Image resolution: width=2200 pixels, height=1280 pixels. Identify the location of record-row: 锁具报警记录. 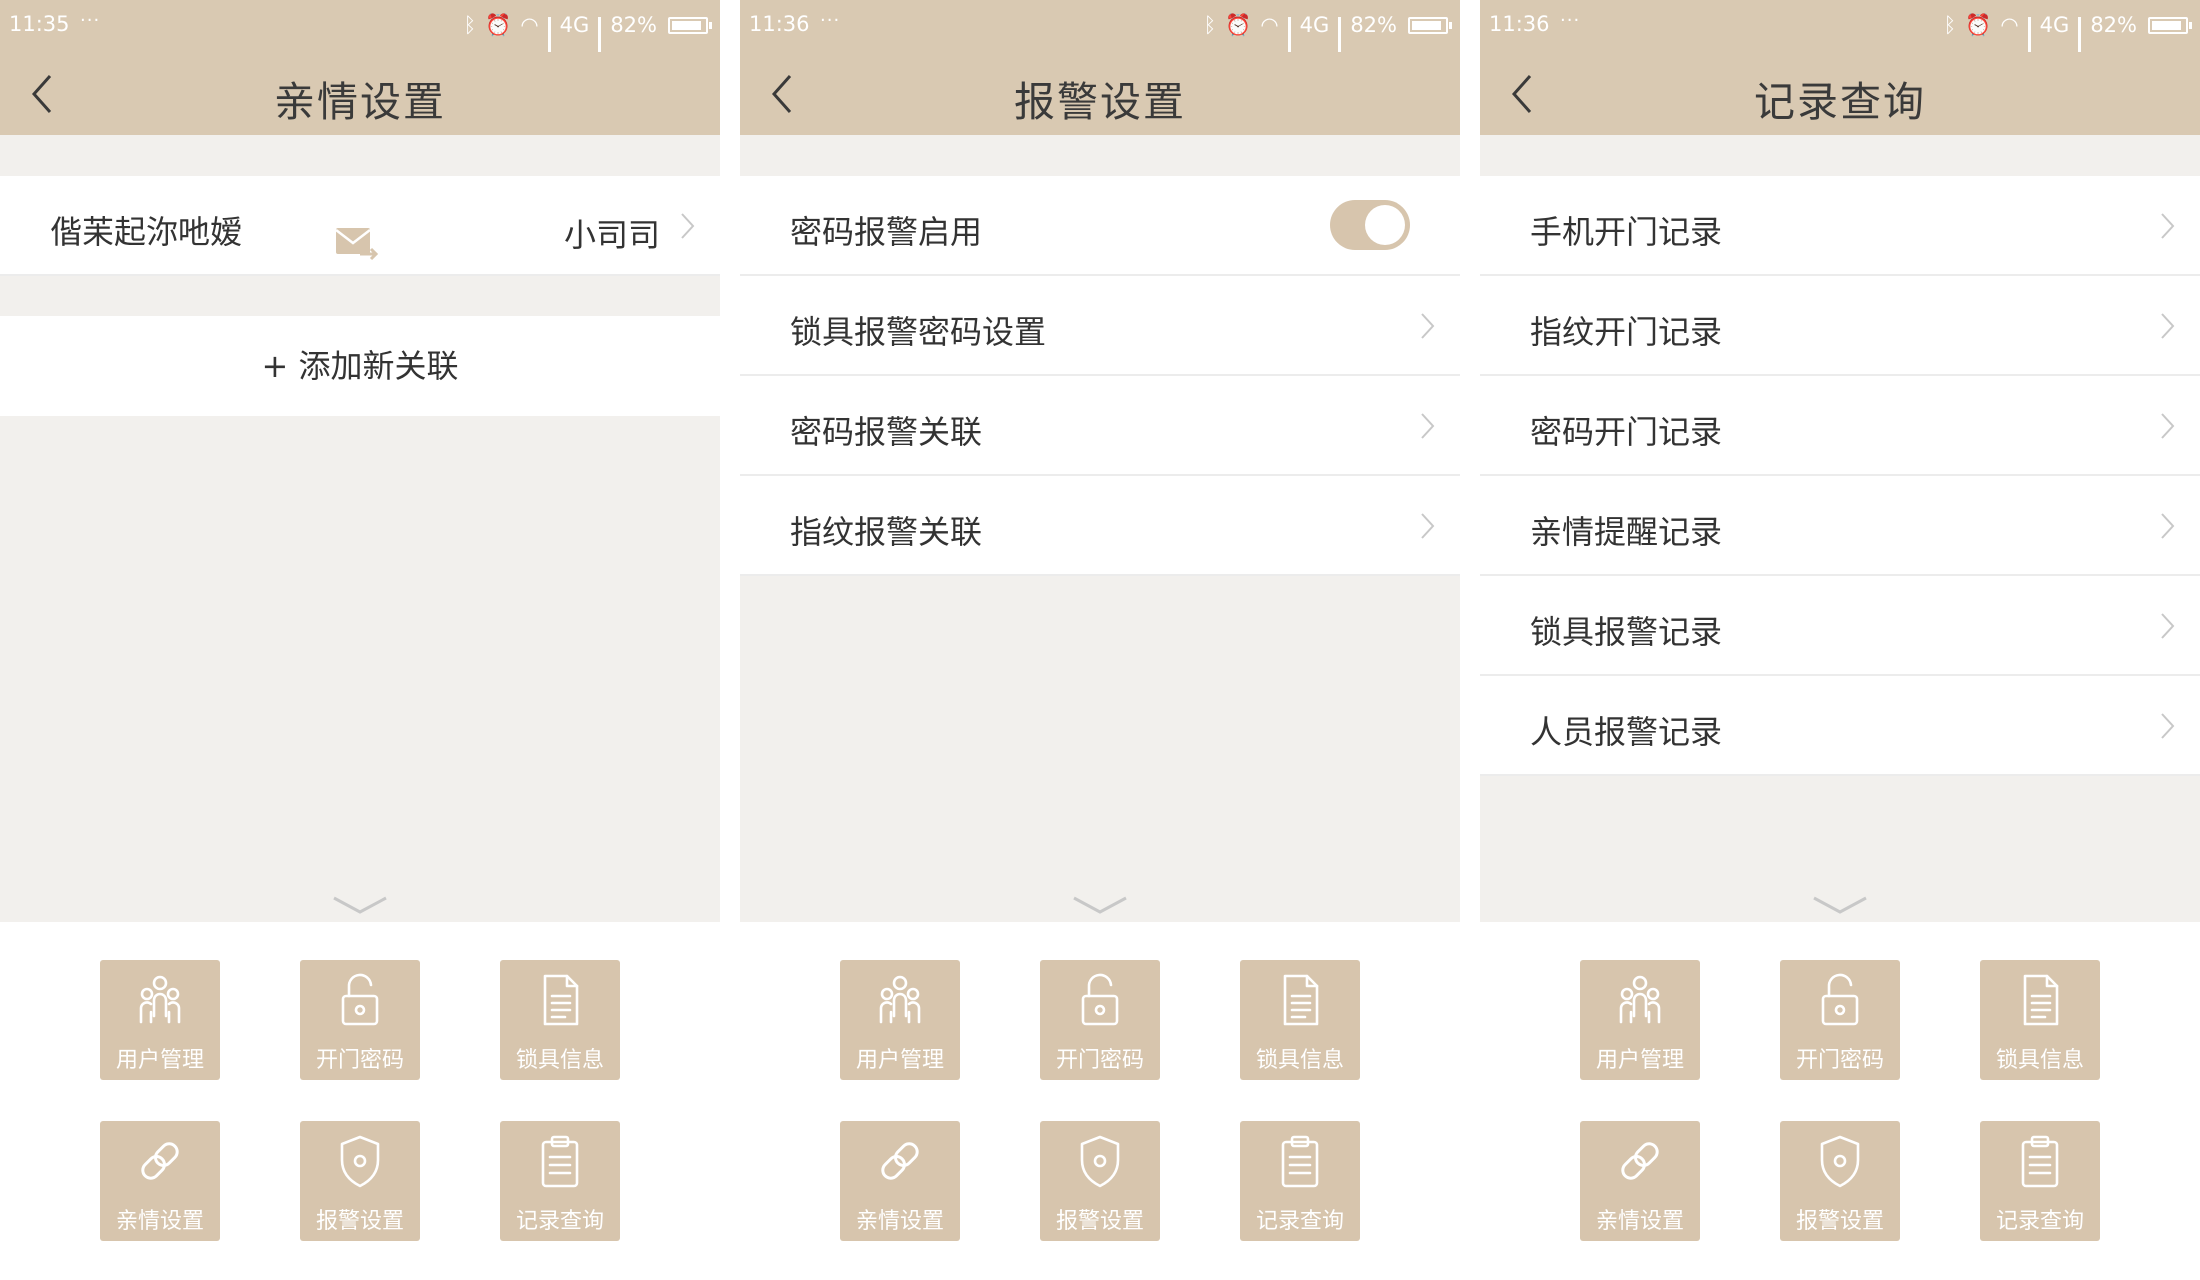
(1840, 626).